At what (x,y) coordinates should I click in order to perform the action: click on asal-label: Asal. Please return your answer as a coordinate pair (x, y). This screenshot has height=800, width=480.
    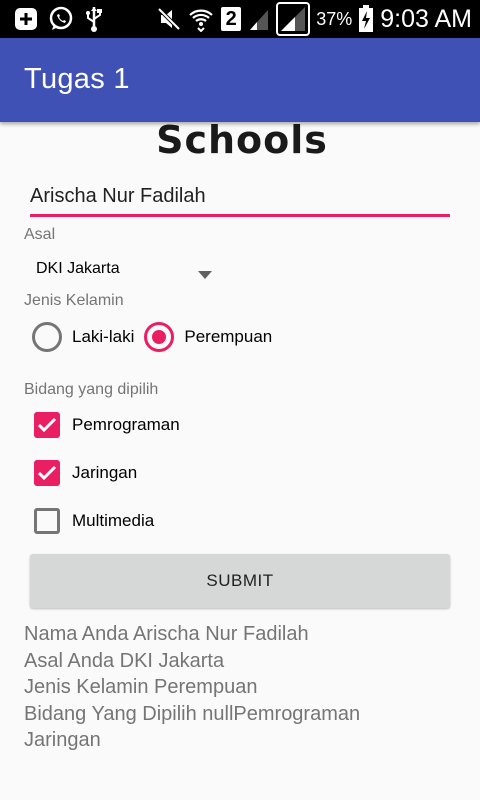
    Looking at the image, I should click on (40, 234).